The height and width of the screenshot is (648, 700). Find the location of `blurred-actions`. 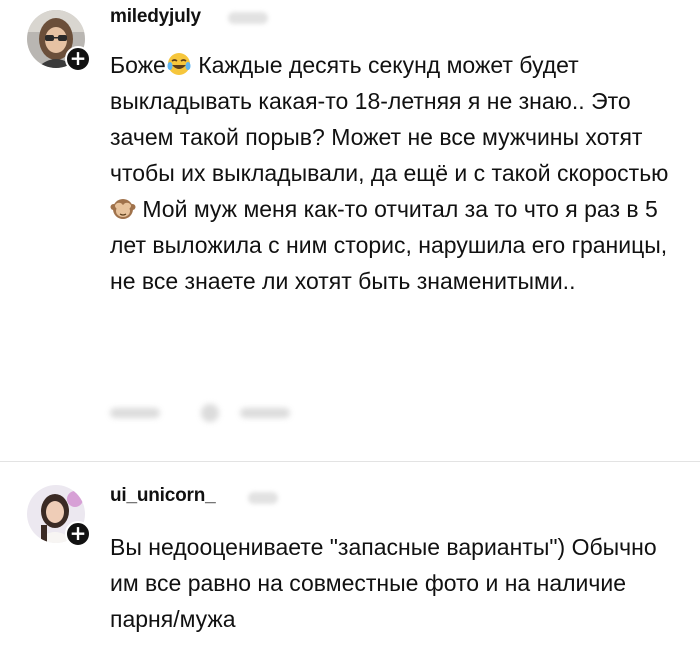

blurred-actions is located at coordinates (220, 413).